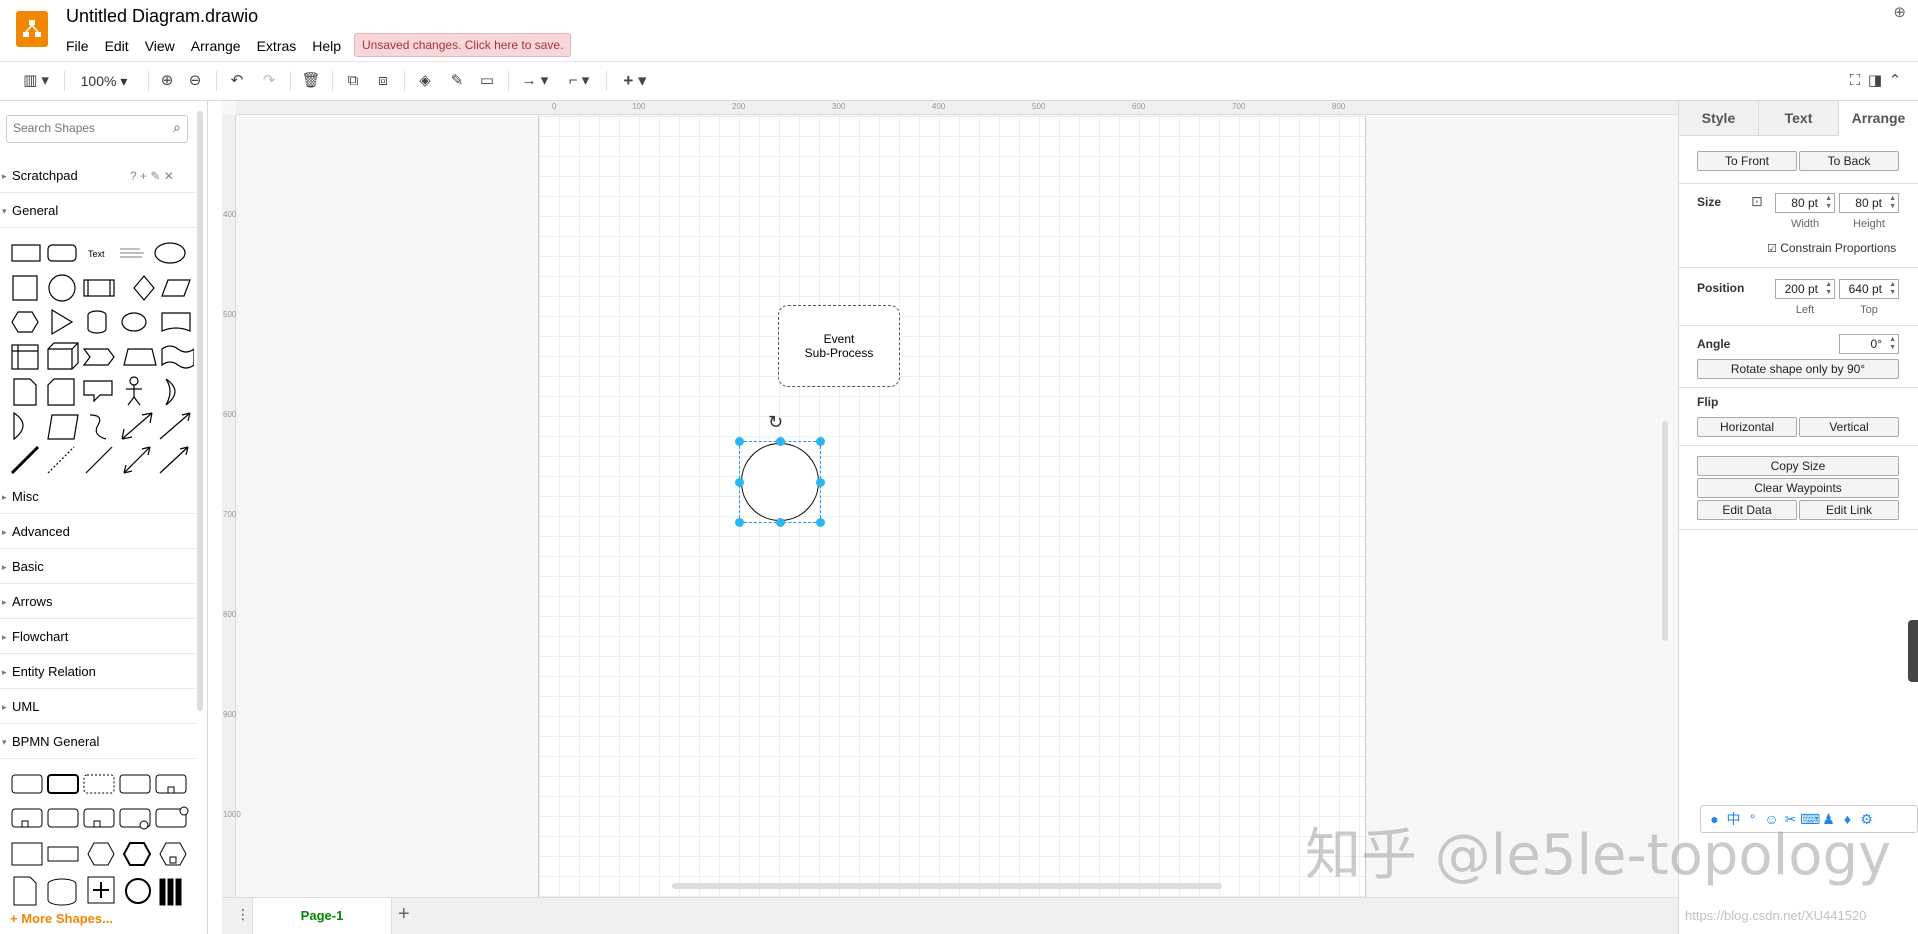 Image resolution: width=1918 pixels, height=934 pixels. Describe the element at coordinates (353, 81) in the screenshot. I see `to-front-icon: ⧉` at that location.